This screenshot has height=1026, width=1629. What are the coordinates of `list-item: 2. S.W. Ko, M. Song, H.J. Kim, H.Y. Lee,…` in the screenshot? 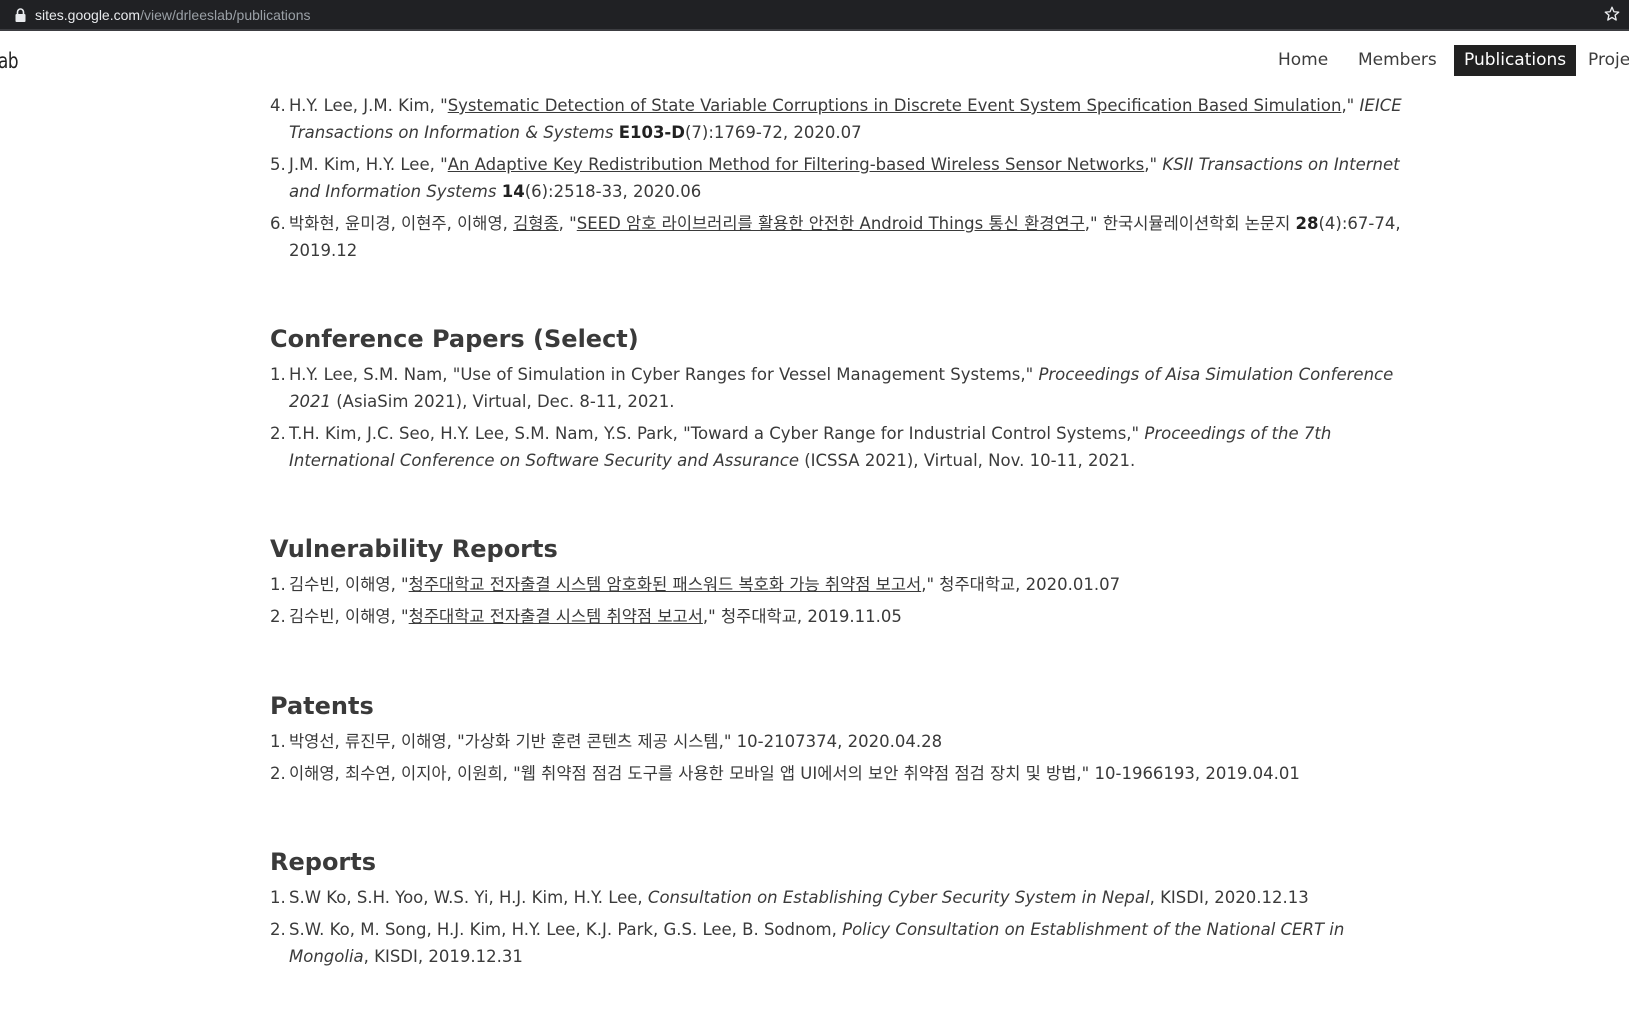 It's located at (807, 943).